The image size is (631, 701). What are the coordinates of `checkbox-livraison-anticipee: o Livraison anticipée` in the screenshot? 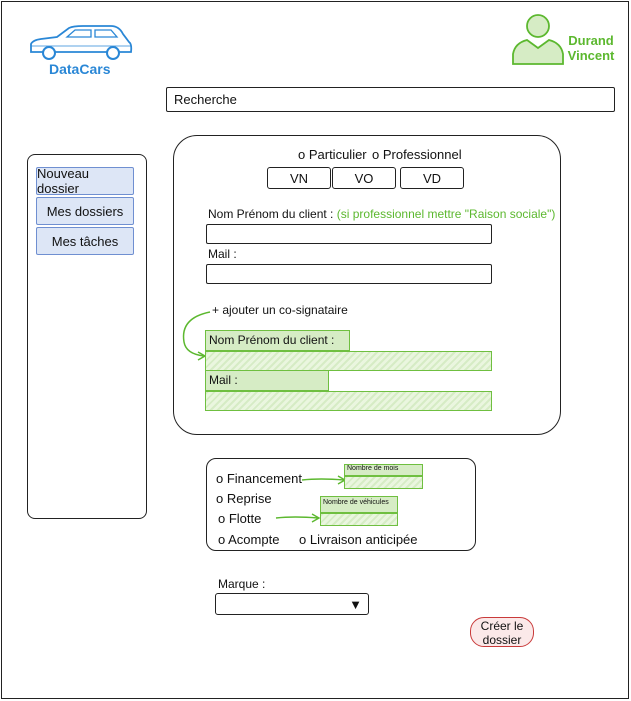 It's located at (358, 539).